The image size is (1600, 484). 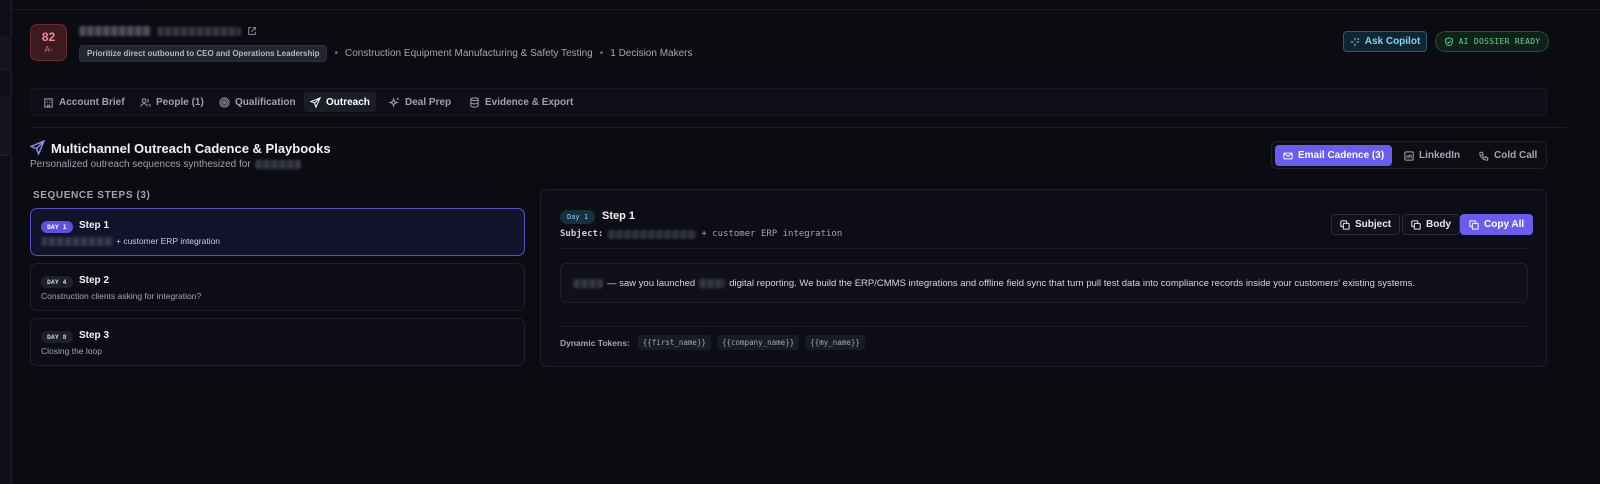 I want to click on score-grade: A-, so click(x=48, y=49).